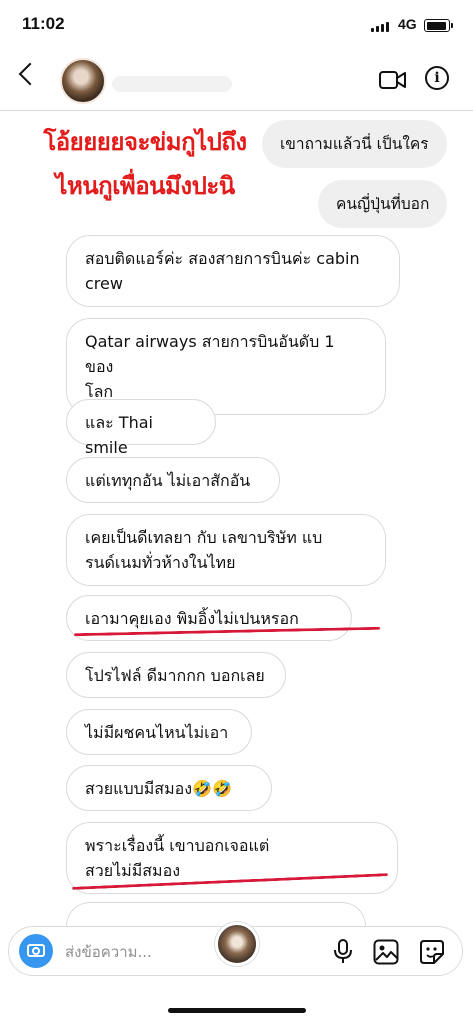 The height and width of the screenshot is (1024, 473). Describe the element at coordinates (232, 858) in the screenshot. I see `received-message-bubble: พราะเรื่องนี้ เขาบอกเจอแต่ สวยไม่มีสมอง` at that location.